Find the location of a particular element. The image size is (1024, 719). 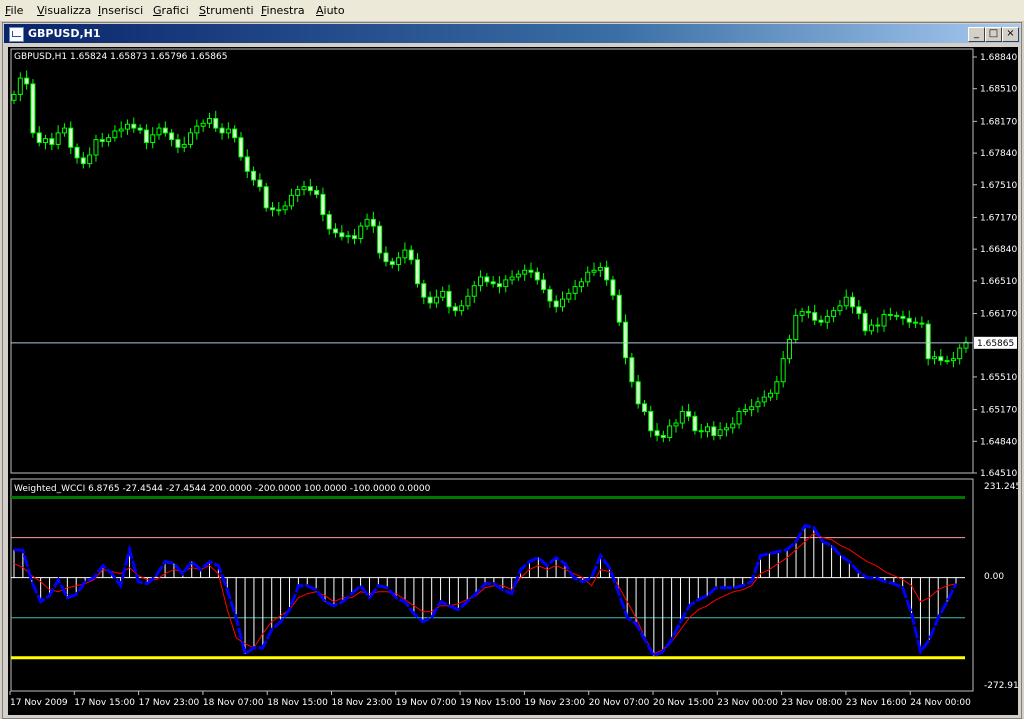

time-axis-label: 18 Nov 23:00 is located at coordinates (362, 703).